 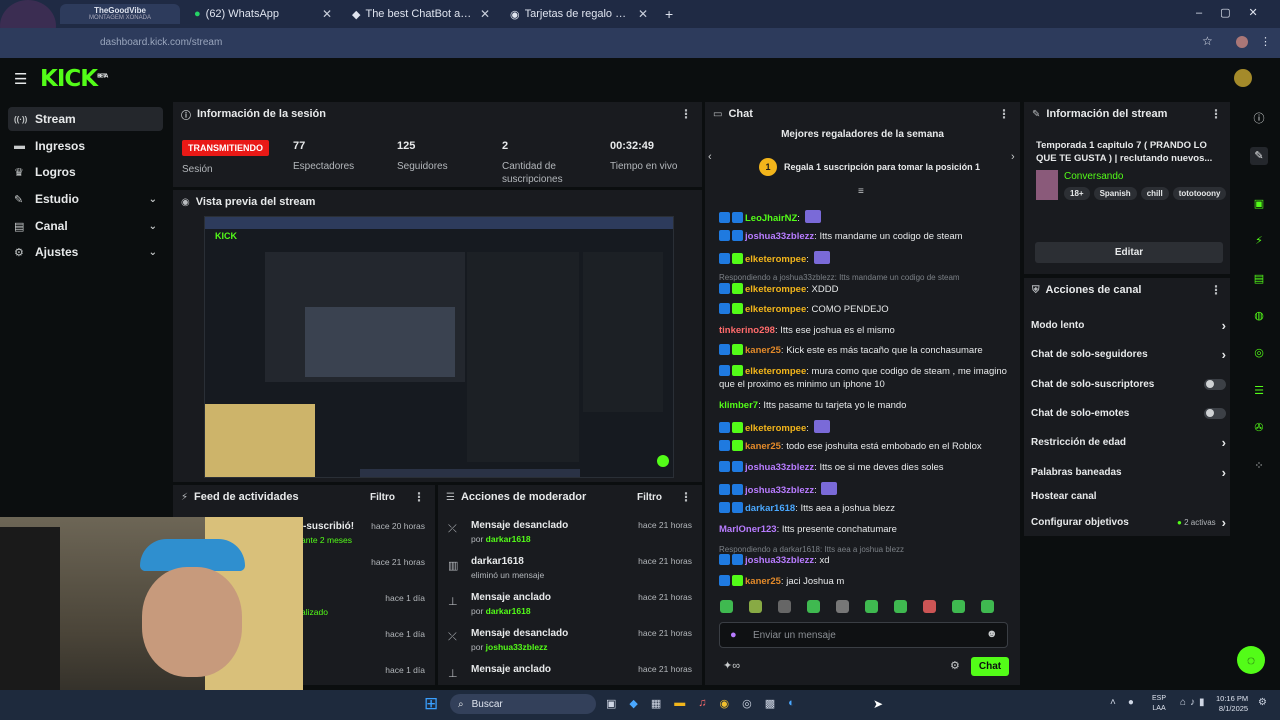 What do you see at coordinates (1128, 354) in the screenshot?
I see `channel-action-1: Chat de solo-seguidores ›` at bounding box center [1128, 354].